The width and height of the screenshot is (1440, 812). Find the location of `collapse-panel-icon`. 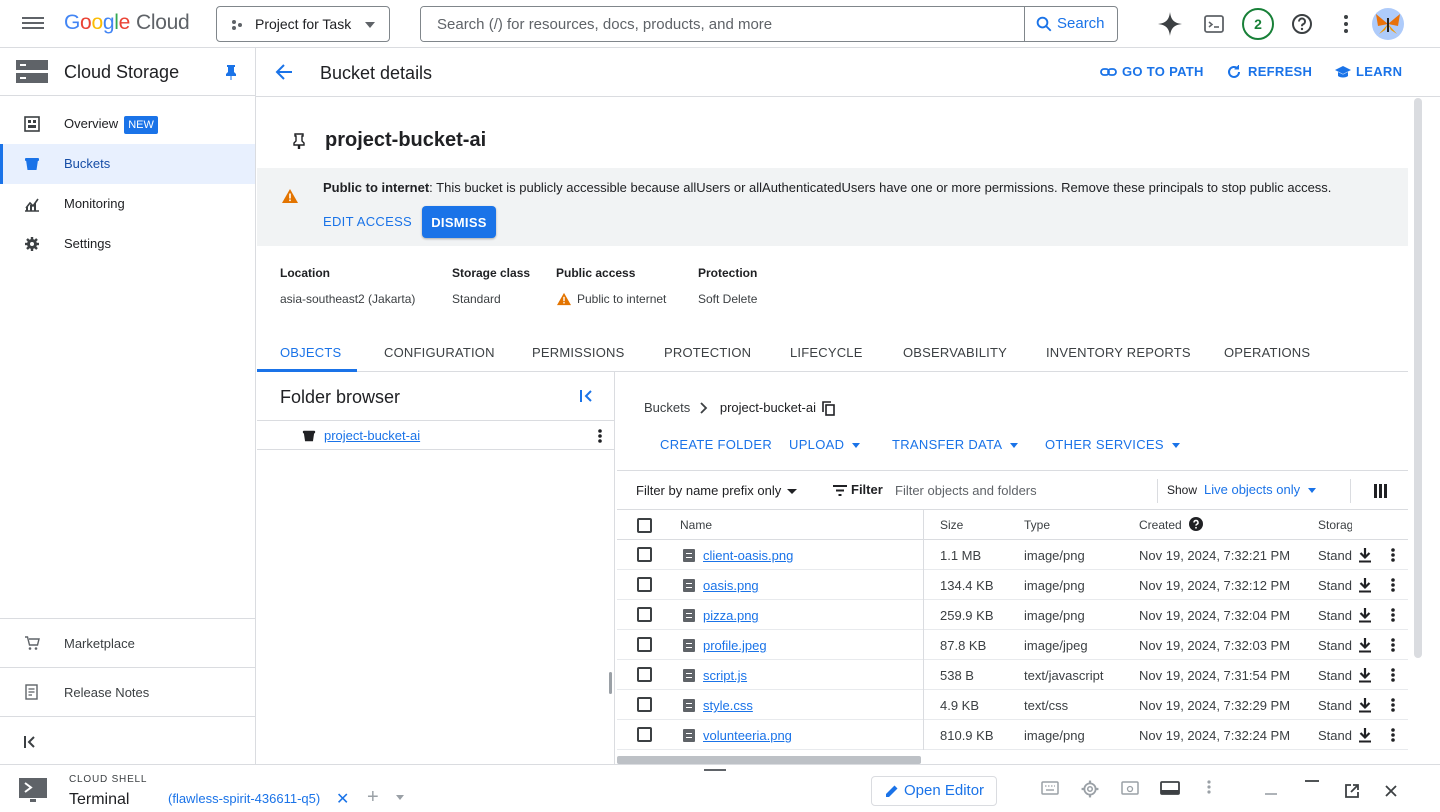

collapse-panel-icon is located at coordinates (587, 396).